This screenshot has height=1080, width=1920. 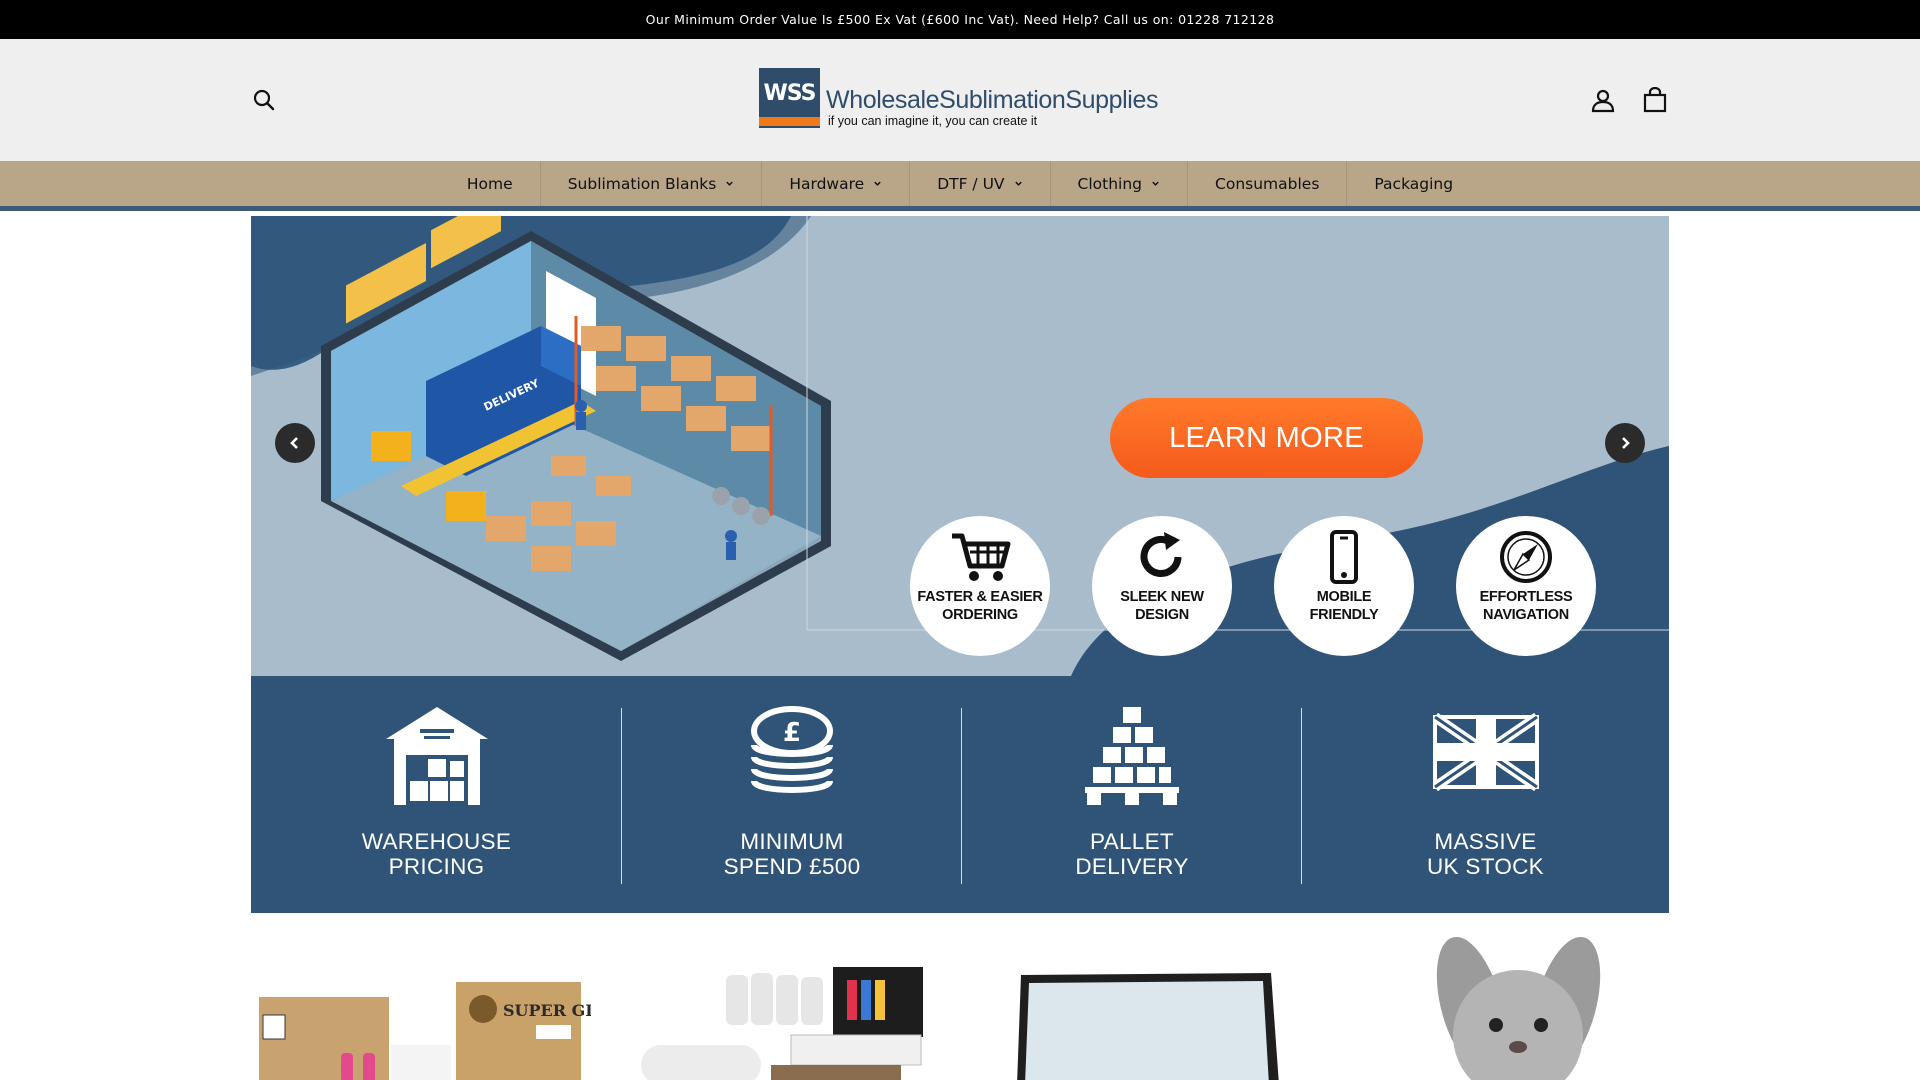 I want to click on carousel-next-button, so click(x=1625, y=443).